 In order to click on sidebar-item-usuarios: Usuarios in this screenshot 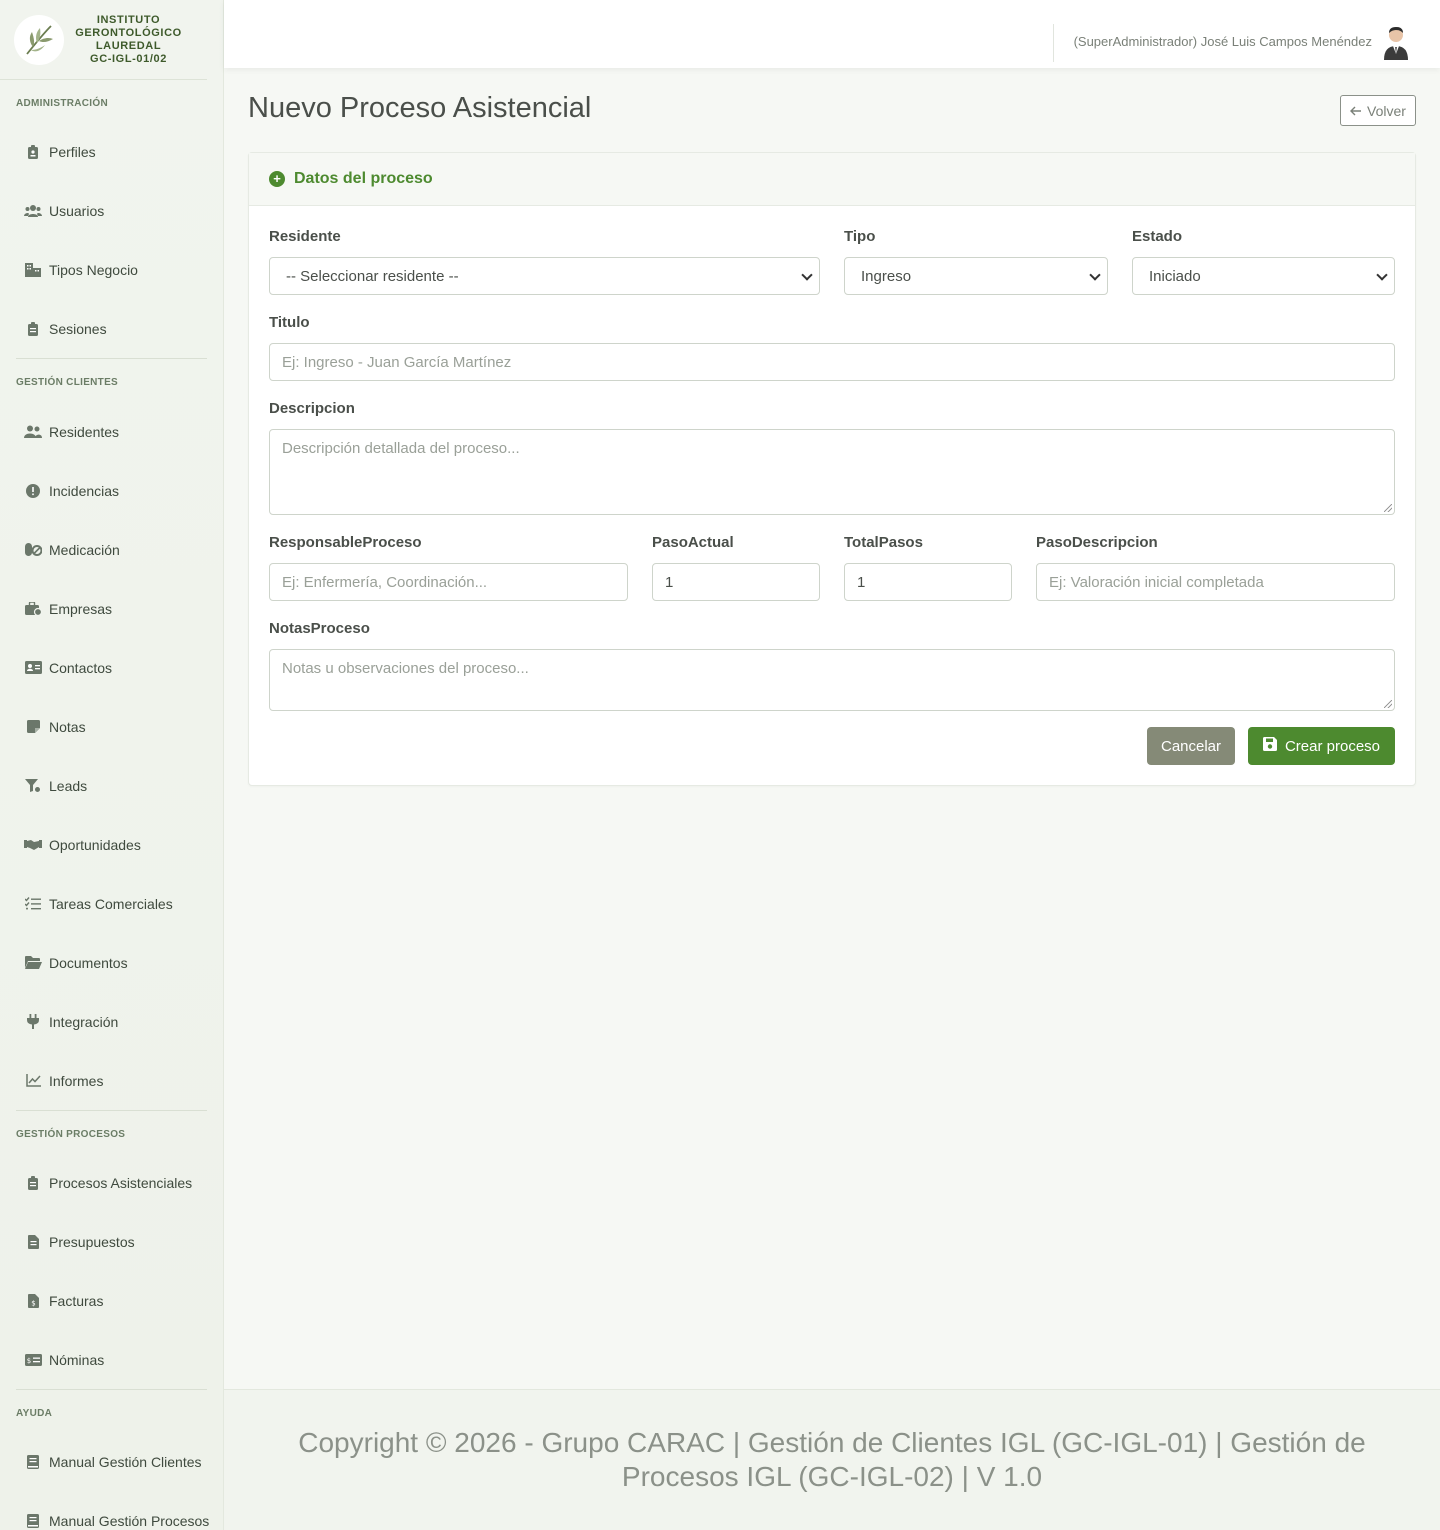, I will do `click(111, 210)`.